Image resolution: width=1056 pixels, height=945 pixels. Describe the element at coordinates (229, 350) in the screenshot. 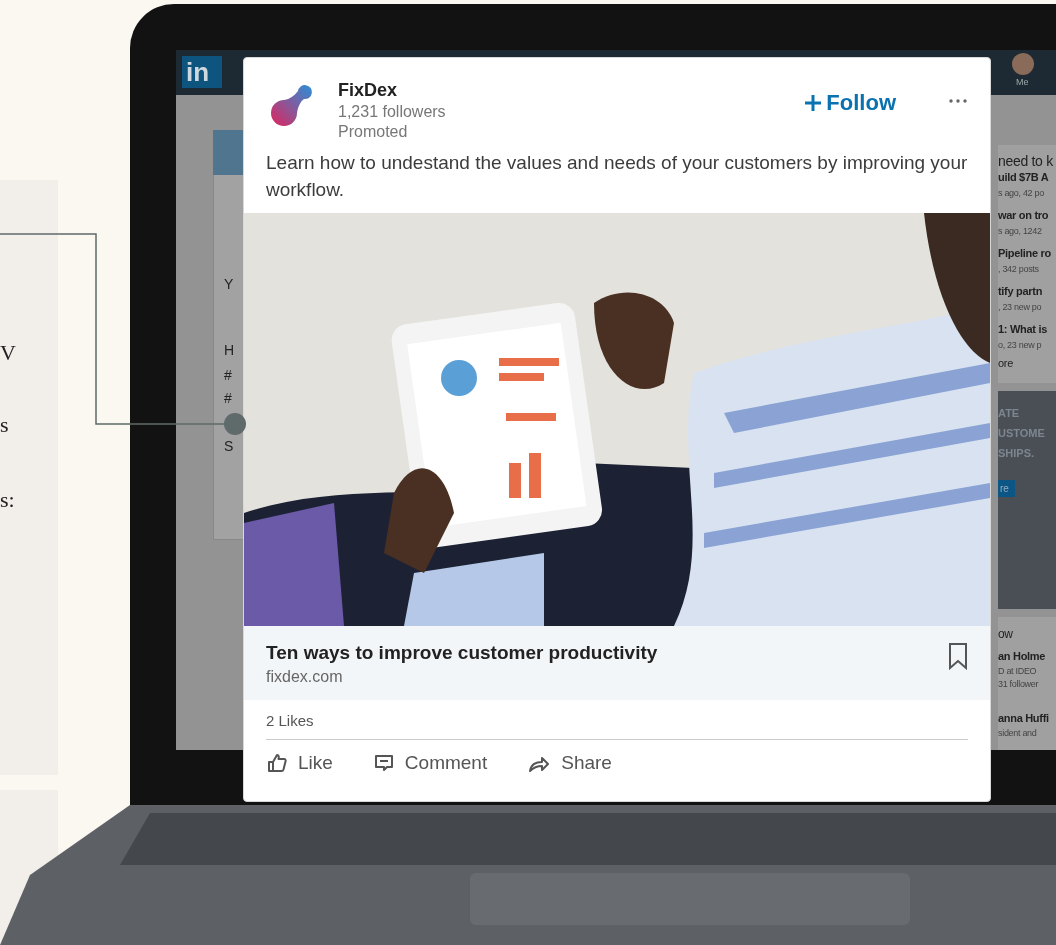

I see `card-text: H` at that location.